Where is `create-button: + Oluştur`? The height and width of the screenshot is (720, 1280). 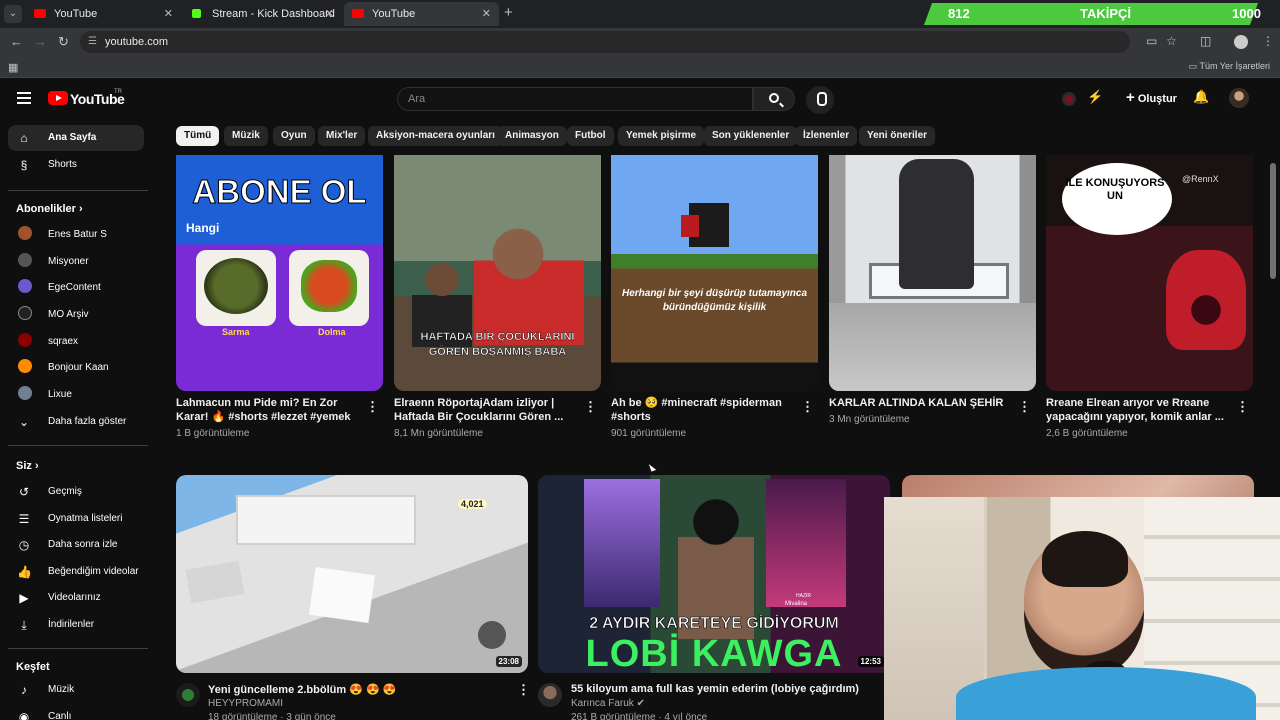 create-button: + Oluştur is located at coordinates (1151, 98).